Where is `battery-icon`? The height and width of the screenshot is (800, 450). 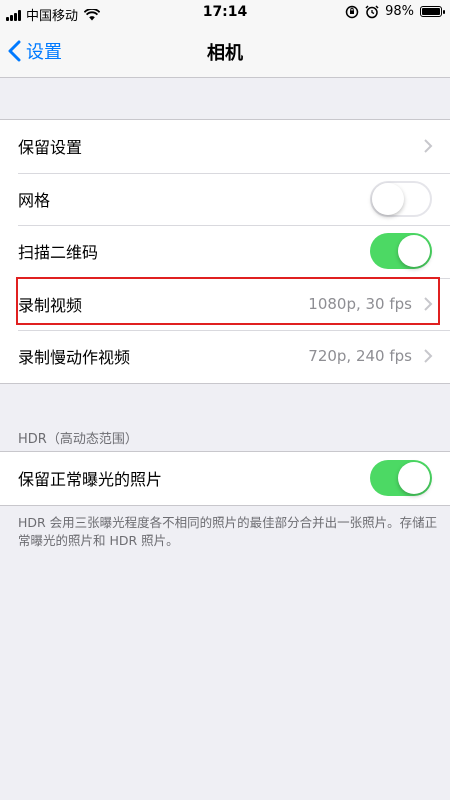 battery-icon is located at coordinates (432, 11).